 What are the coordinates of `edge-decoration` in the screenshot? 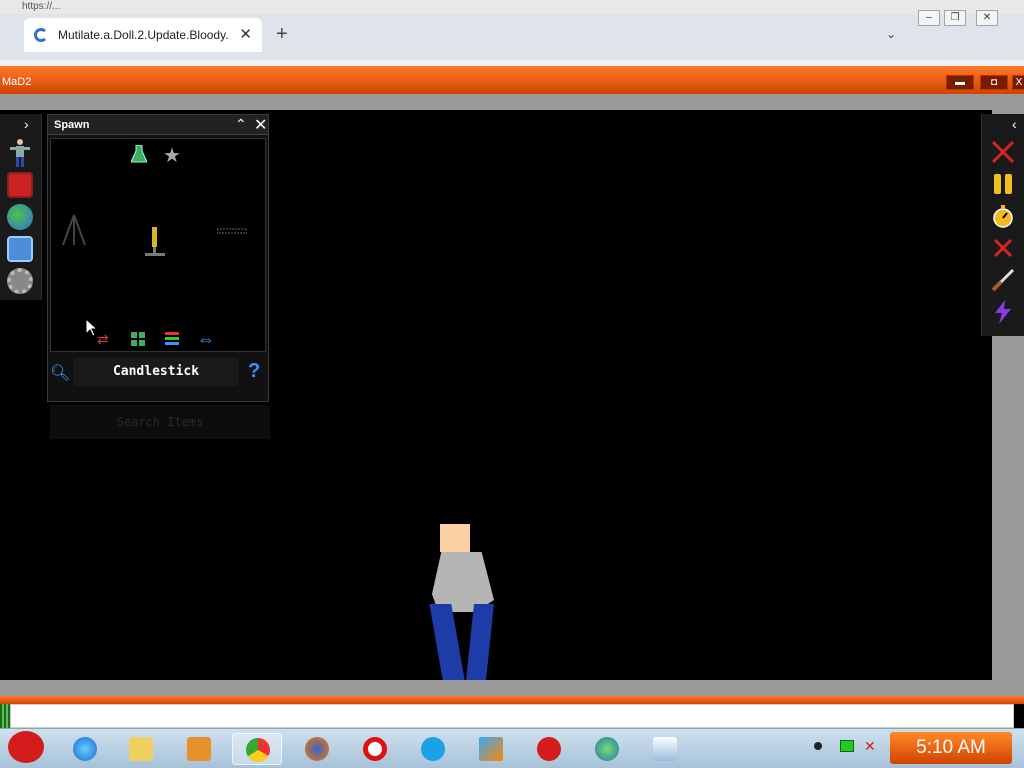 It's located at (5, 716).